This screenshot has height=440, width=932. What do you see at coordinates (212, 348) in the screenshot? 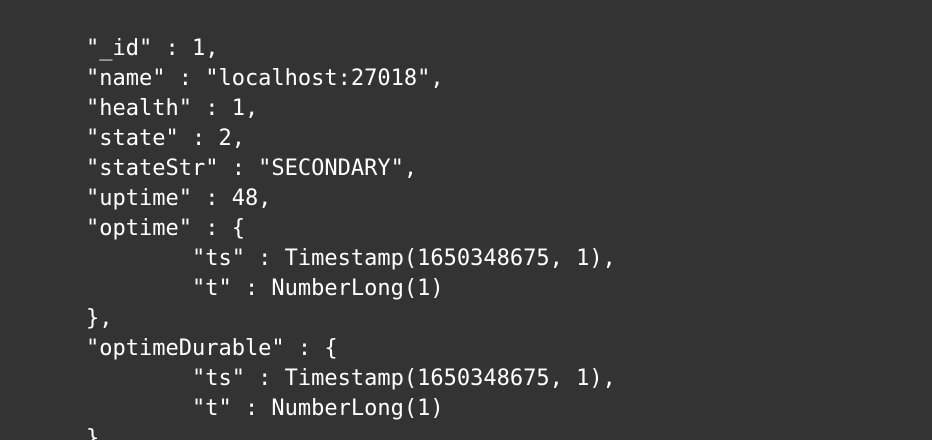
I see `output-line-optimedurable-open: "optimeDurable" : {` at bounding box center [212, 348].